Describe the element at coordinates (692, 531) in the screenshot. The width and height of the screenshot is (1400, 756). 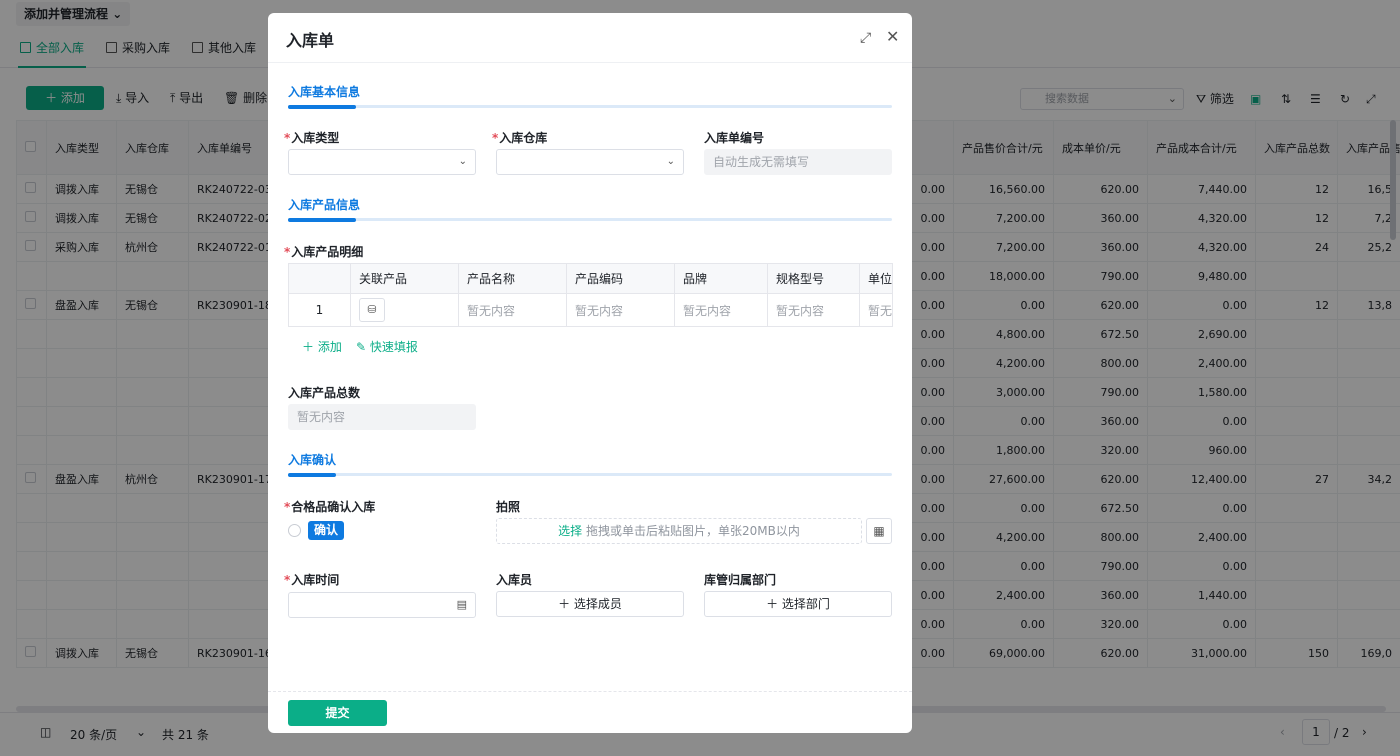
I see `upload-hint: 拖拽或单击后粘贴图片，单张20MB以内` at that location.